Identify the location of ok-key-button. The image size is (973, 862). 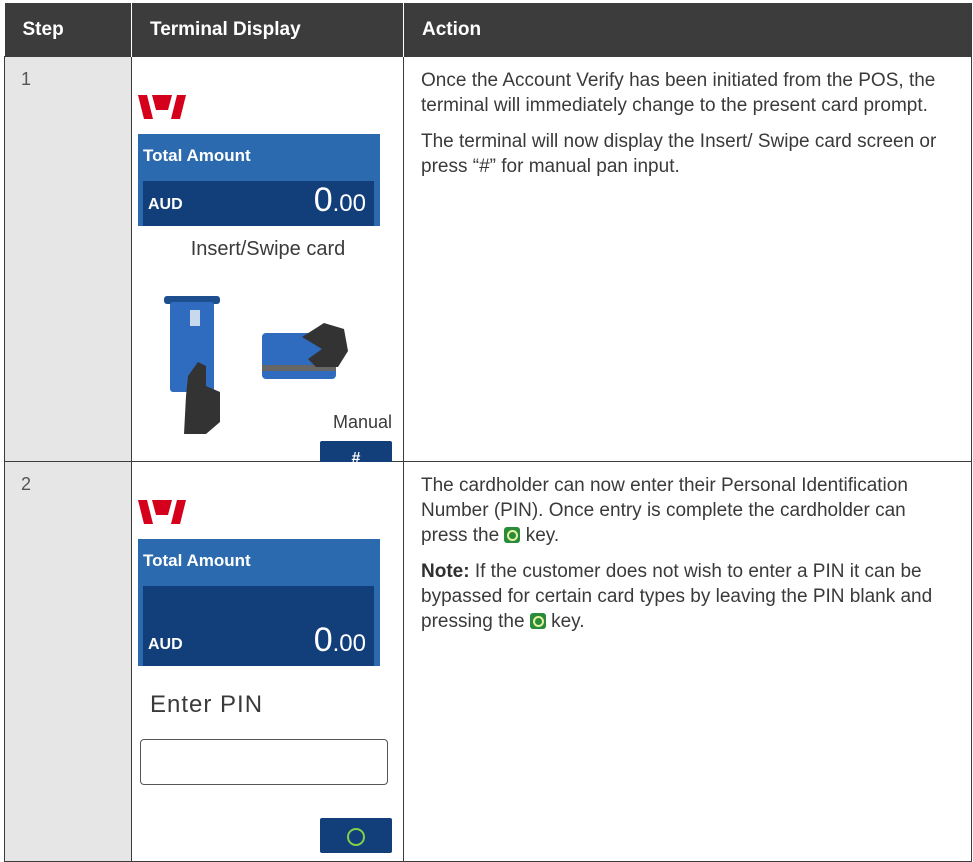
(356, 835).